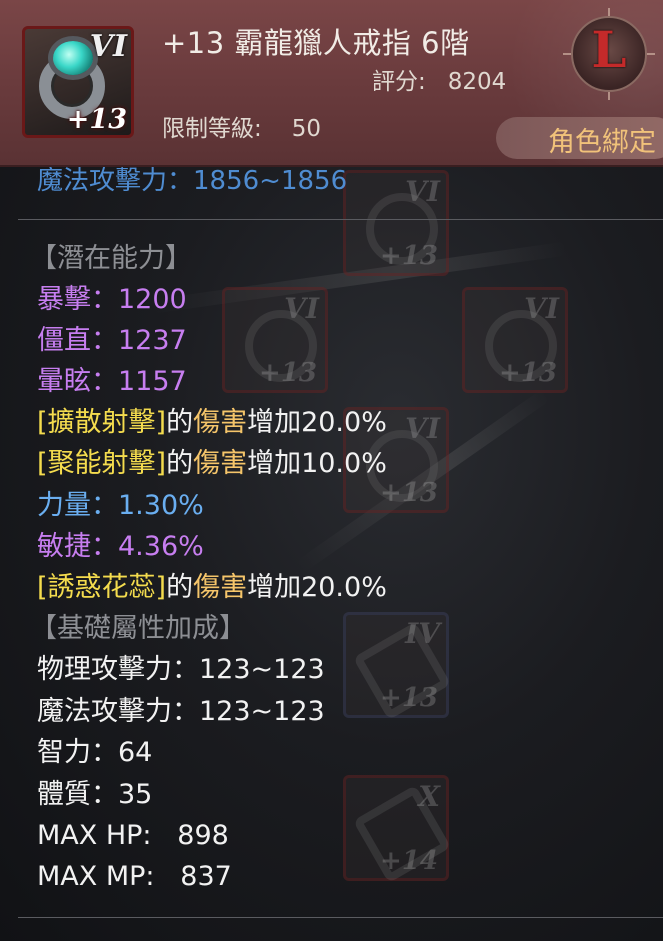 This screenshot has width=663, height=941. I want to click on skill-bonus-line: [誘惑花蕊]的傷害增加20.0%, so click(212, 588).